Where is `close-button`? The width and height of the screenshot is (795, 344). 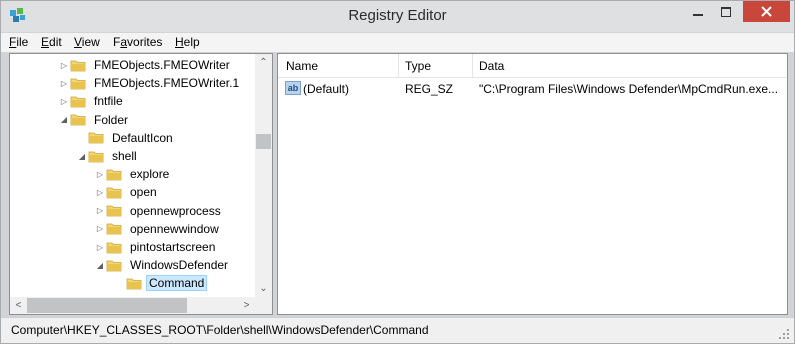 close-button is located at coordinates (766, 11).